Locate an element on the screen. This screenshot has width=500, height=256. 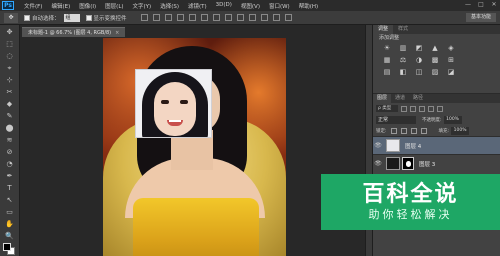
history-brush-tool-icon: ≋ is located at coordinates (9, 140).